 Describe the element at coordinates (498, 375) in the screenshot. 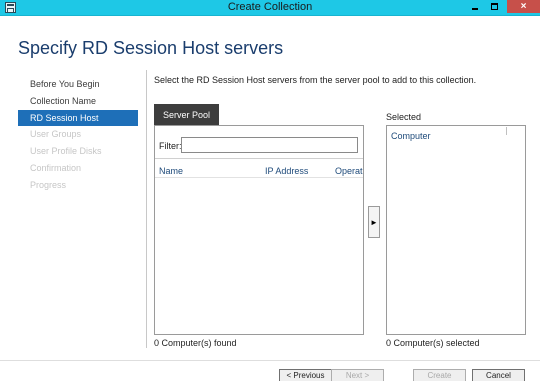

I see `cancel-button: Cancel` at that location.